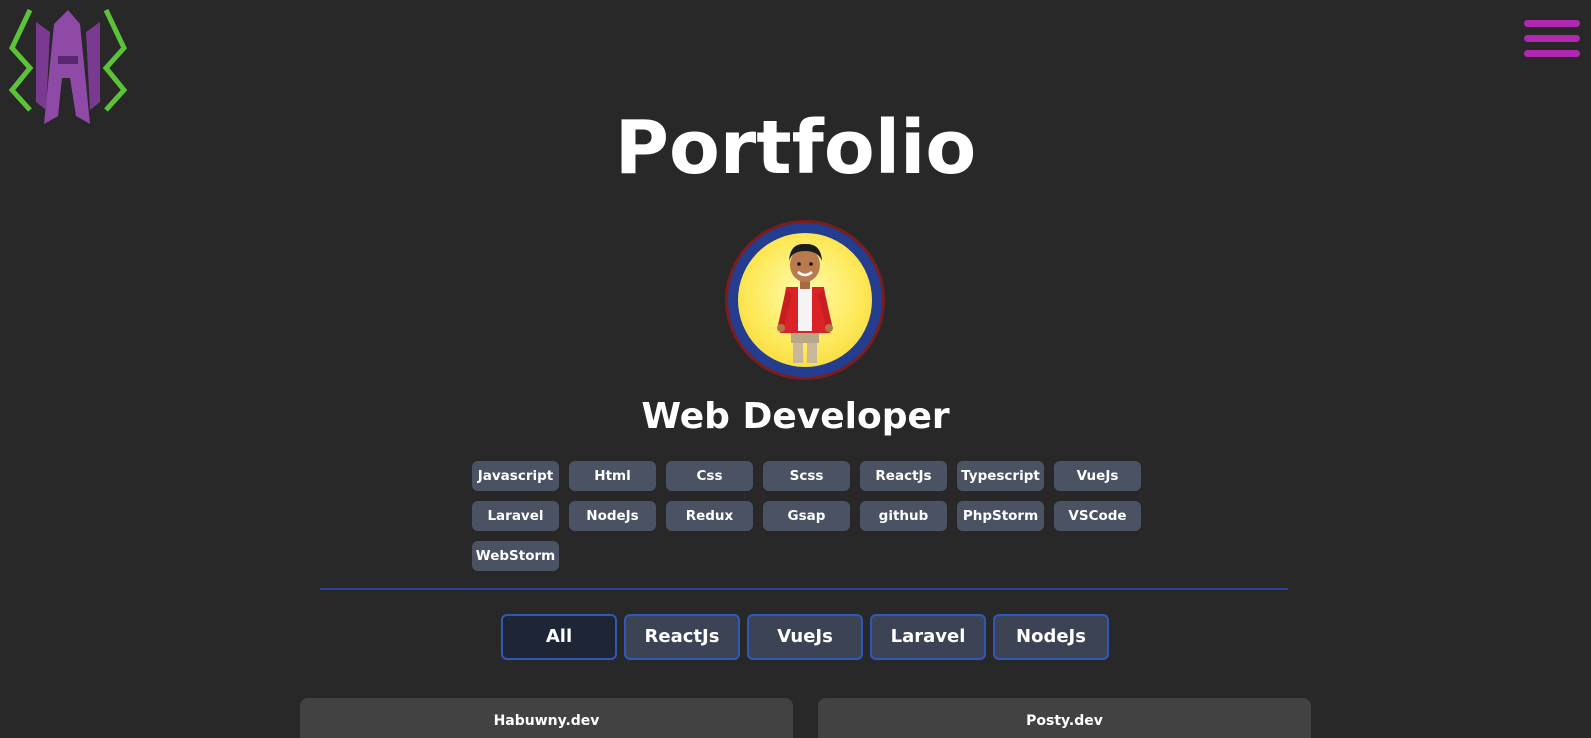  Describe the element at coordinates (795, 416) in the screenshot. I see `subtitle: Web Developer` at that location.